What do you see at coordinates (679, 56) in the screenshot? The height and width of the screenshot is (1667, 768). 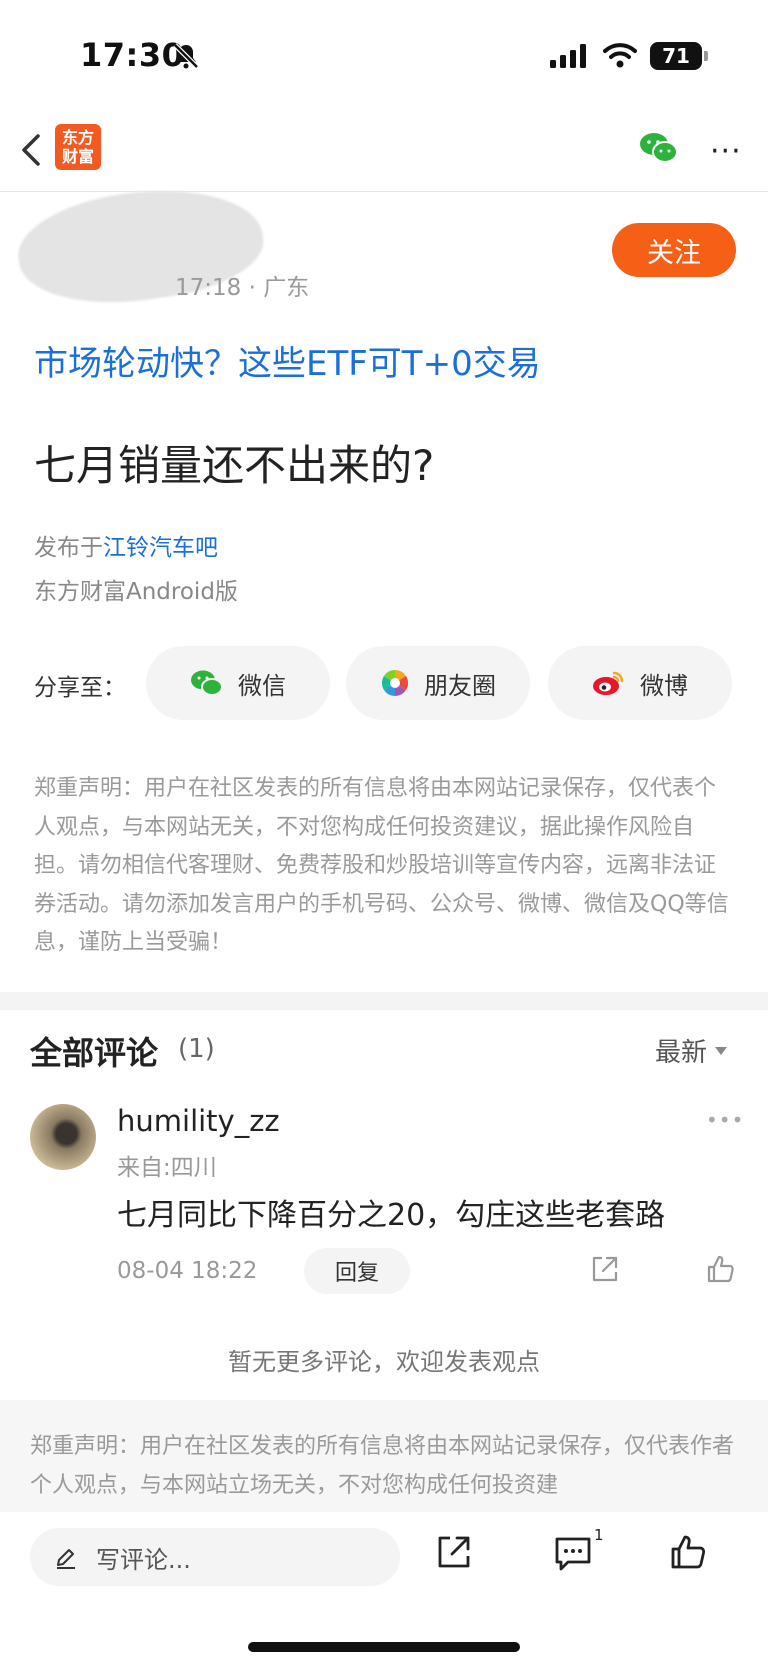 I see `battery-indicator: 71` at bounding box center [679, 56].